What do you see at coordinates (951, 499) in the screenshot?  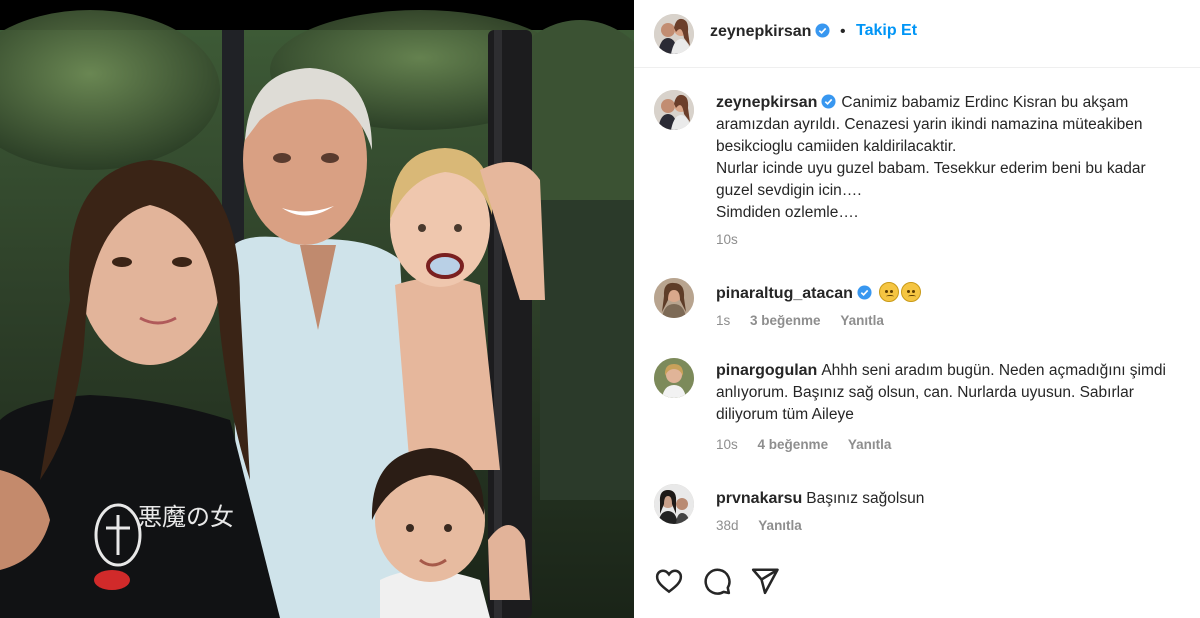 I see `comment-text-block: prvnakarsu Başınız sağolsun` at bounding box center [951, 499].